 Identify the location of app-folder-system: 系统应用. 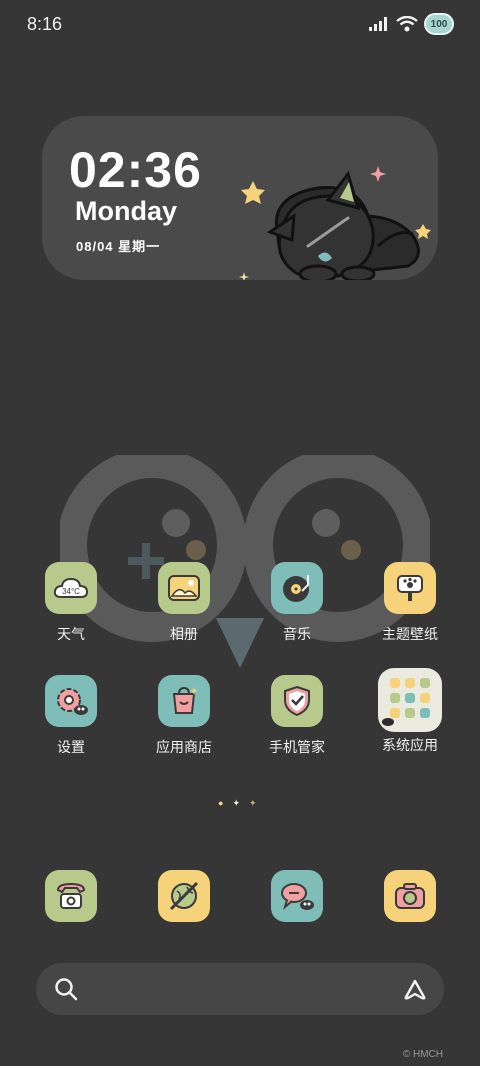
(410, 711).